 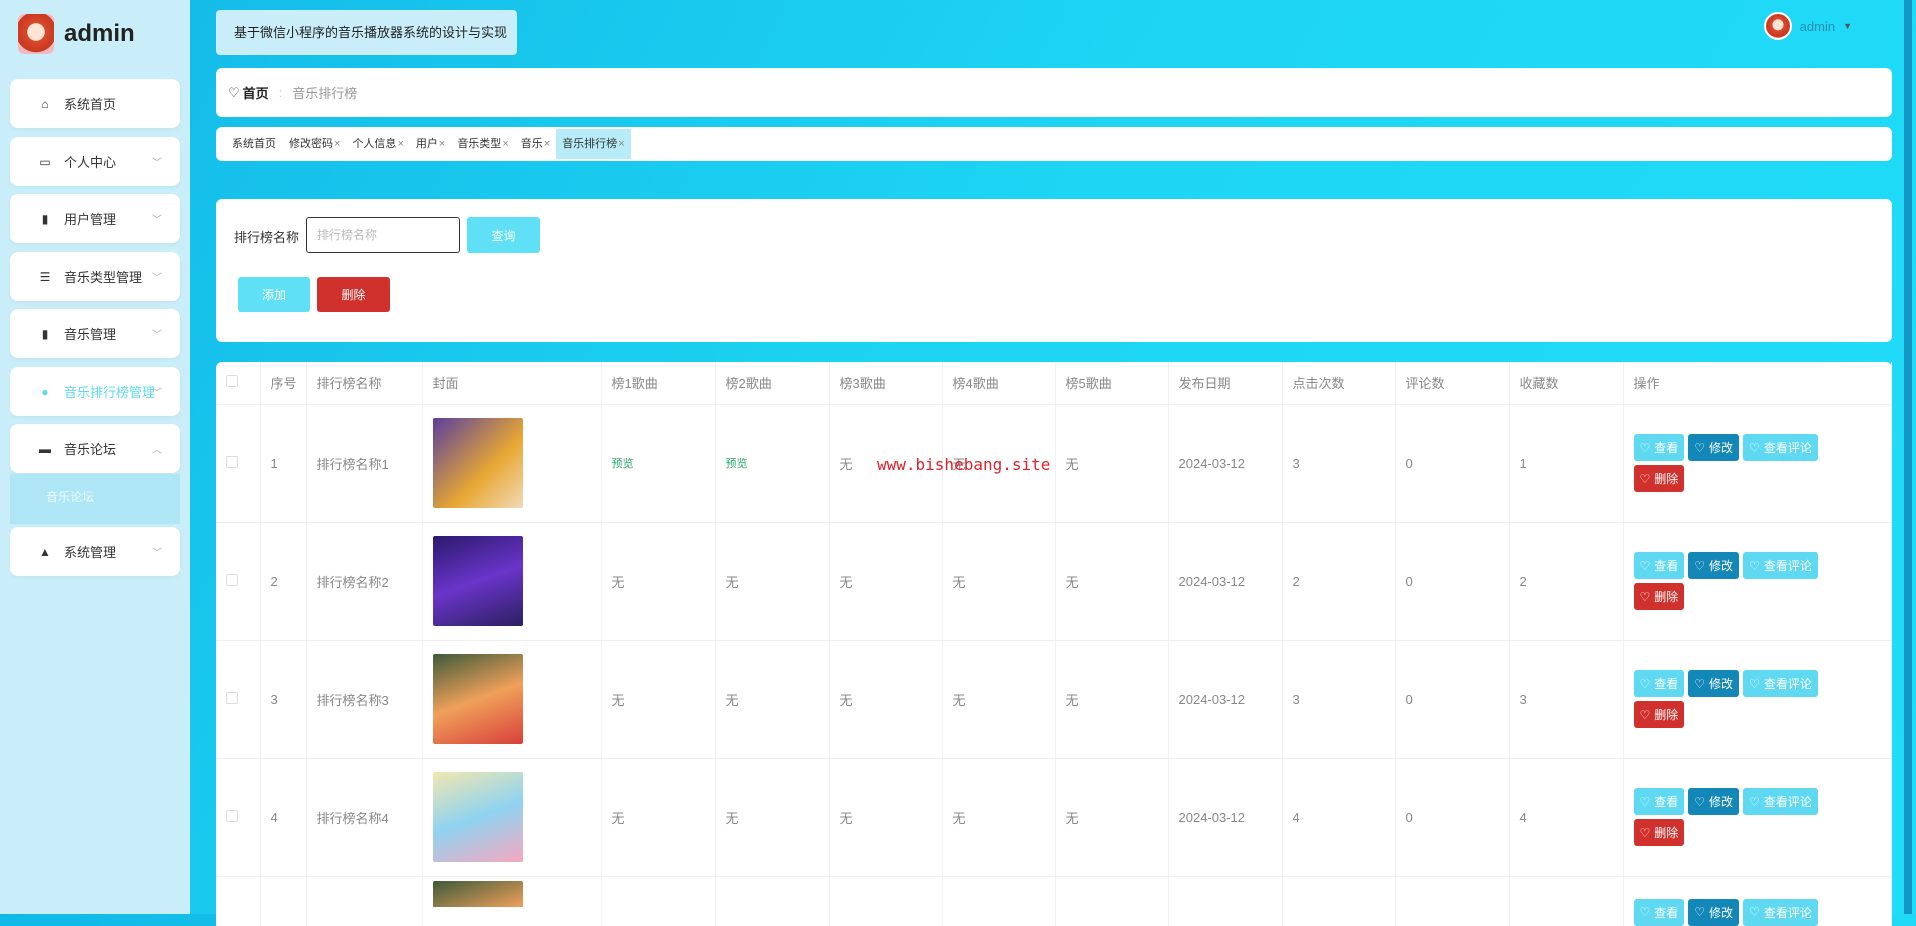 I want to click on bar-chart-icon: ▮, so click(x=45, y=333).